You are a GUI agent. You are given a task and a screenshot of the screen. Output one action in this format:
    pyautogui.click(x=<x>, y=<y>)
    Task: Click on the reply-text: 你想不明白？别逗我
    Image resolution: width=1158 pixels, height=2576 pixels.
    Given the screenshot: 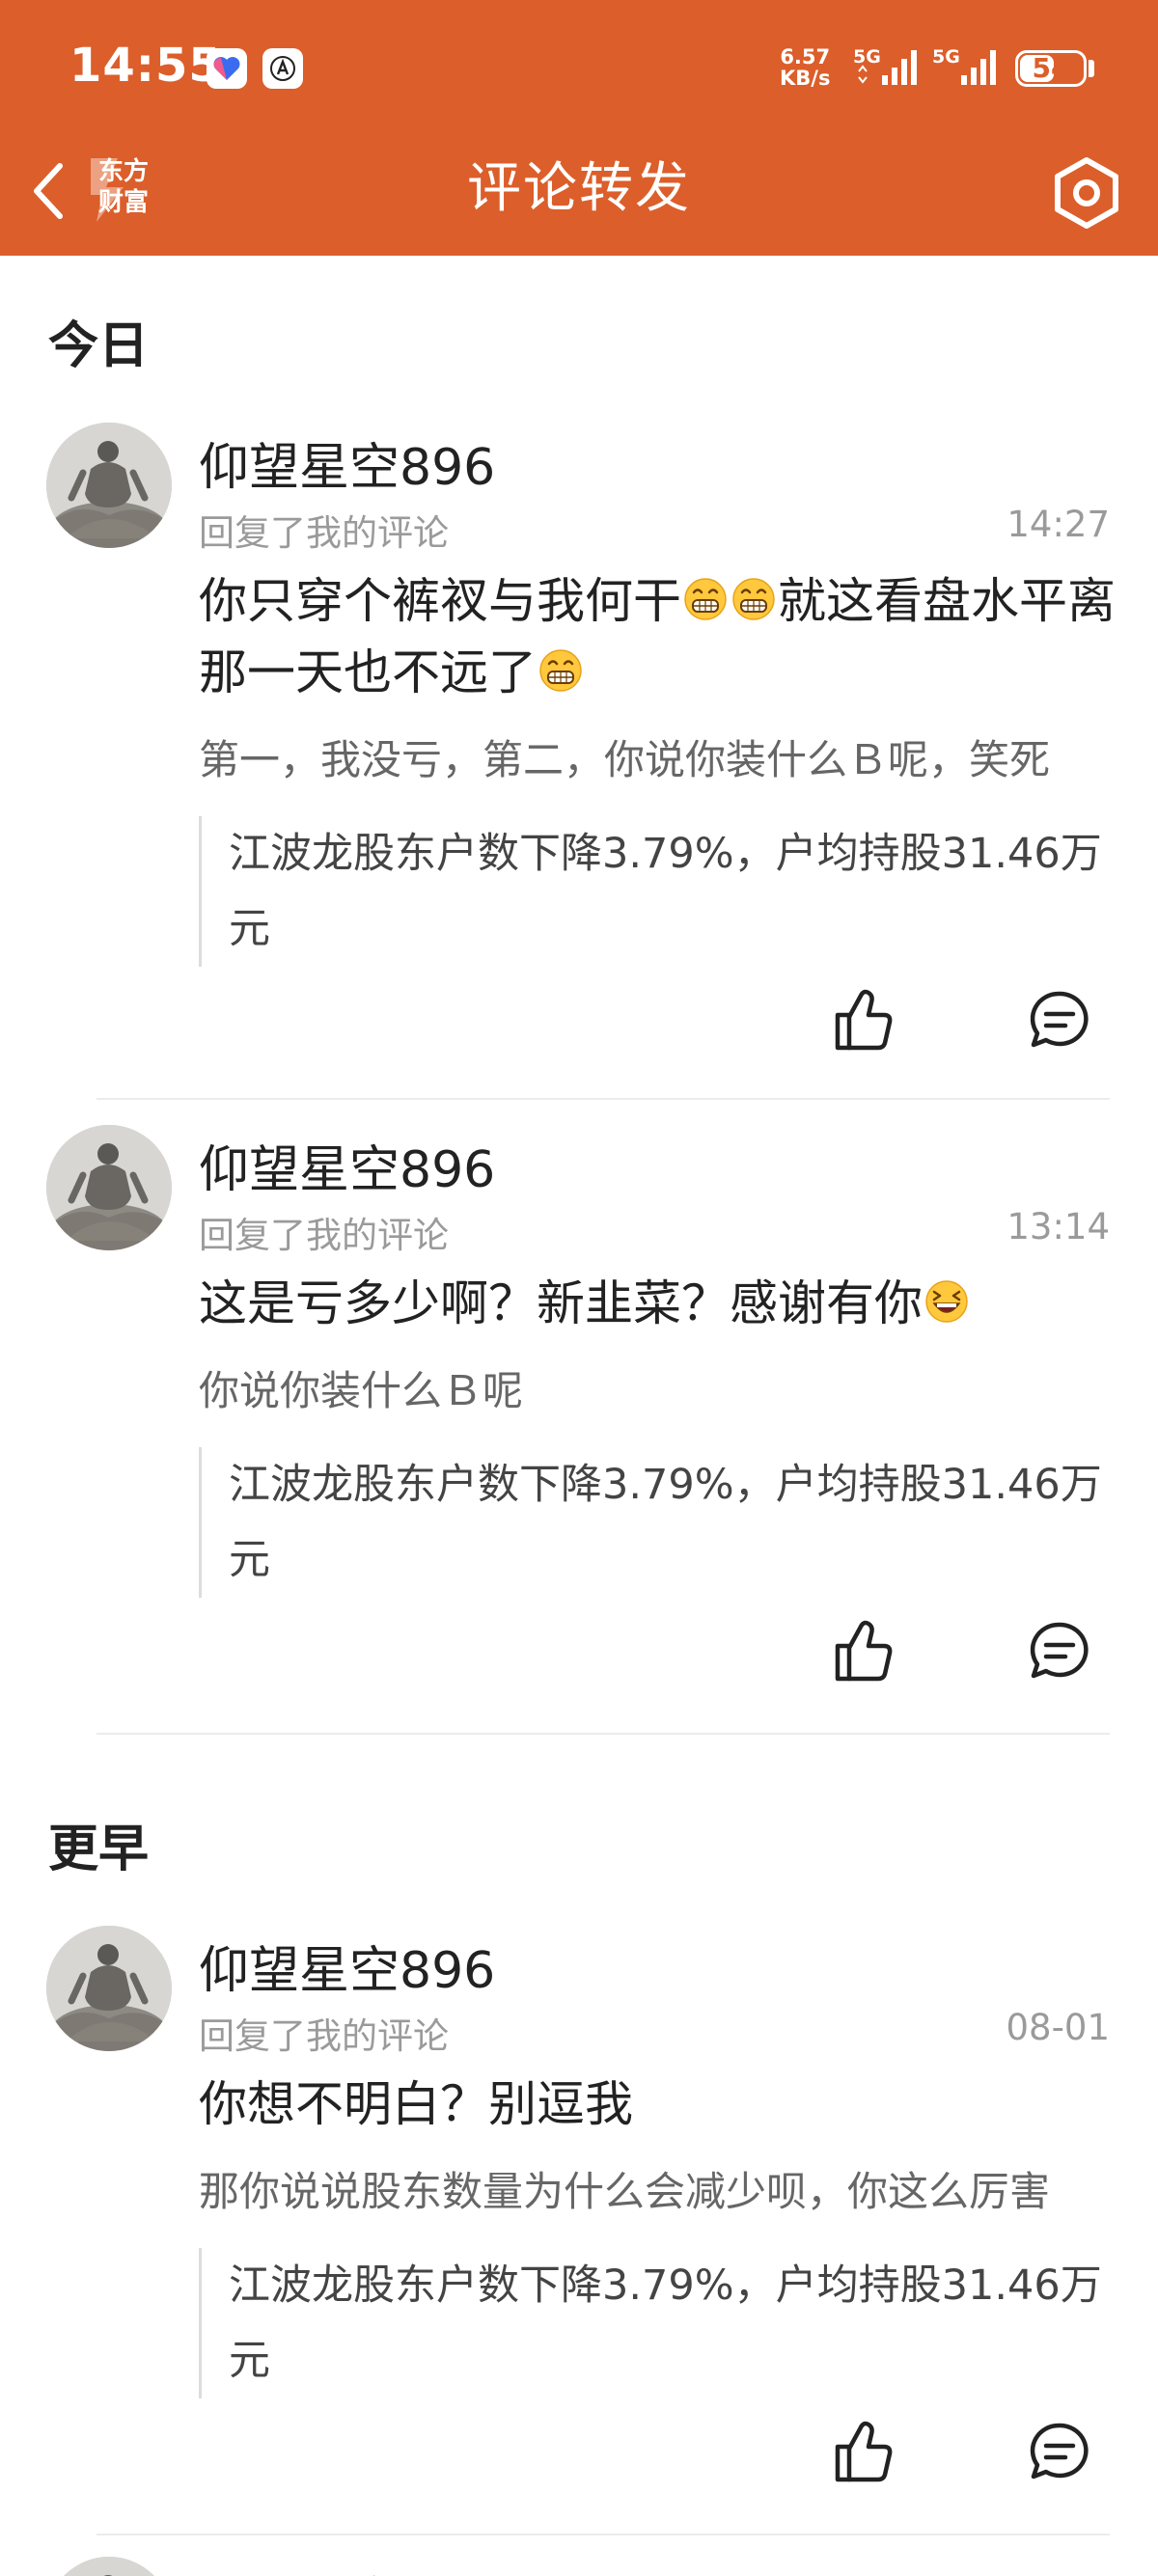 What is the action you would take?
    pyautogui.click(x=657, y=2105)
    